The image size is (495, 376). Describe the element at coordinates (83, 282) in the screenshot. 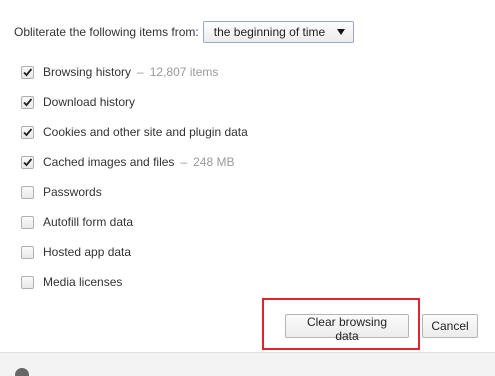

I see `media-licenses-label: Media licenses` at that location.